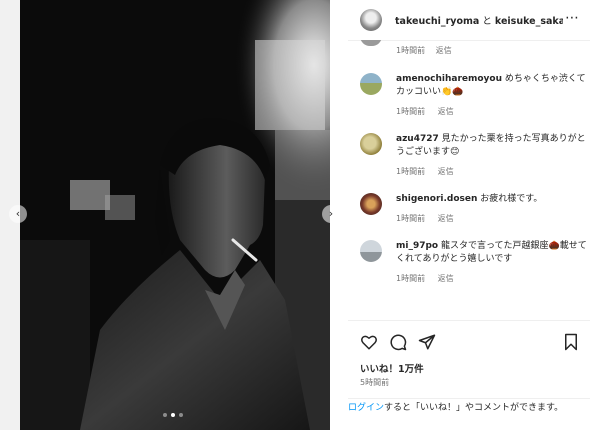 The width and height of the screenshot is (590, 430). Describe the element at coordinates (18, 214) in the screenshot. I see `prev-slide-button: ‹` at that location.